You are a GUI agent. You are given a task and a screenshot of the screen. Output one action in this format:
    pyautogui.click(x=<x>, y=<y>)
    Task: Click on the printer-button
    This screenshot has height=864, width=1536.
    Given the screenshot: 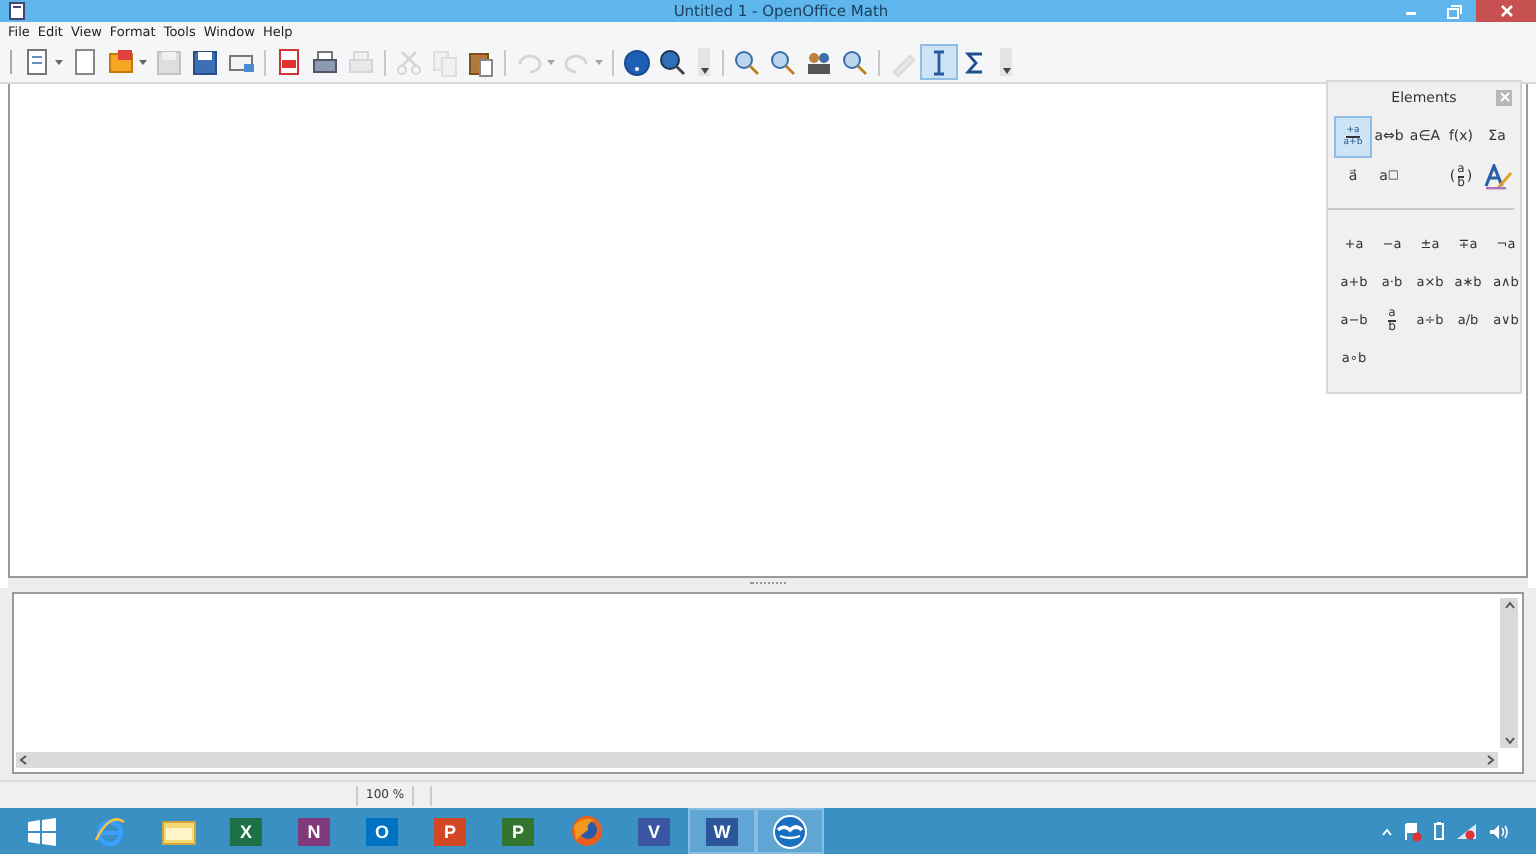 What is the action you would take?
    pyautogui.click(x=325, y=62)
    